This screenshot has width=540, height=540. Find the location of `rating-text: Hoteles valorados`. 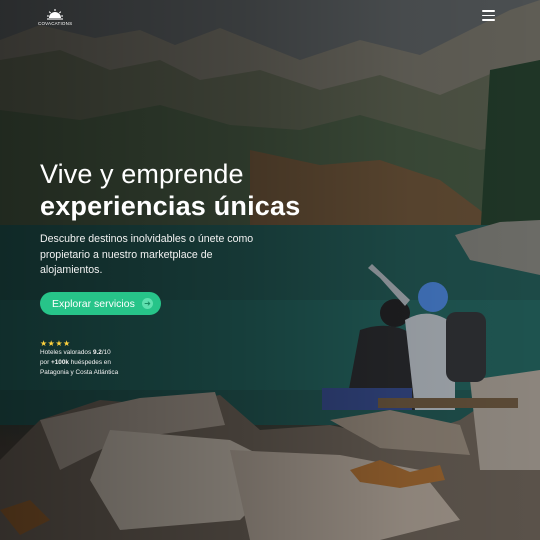

rating-text: Hoteles valorados is located at coordinates (66, 352).